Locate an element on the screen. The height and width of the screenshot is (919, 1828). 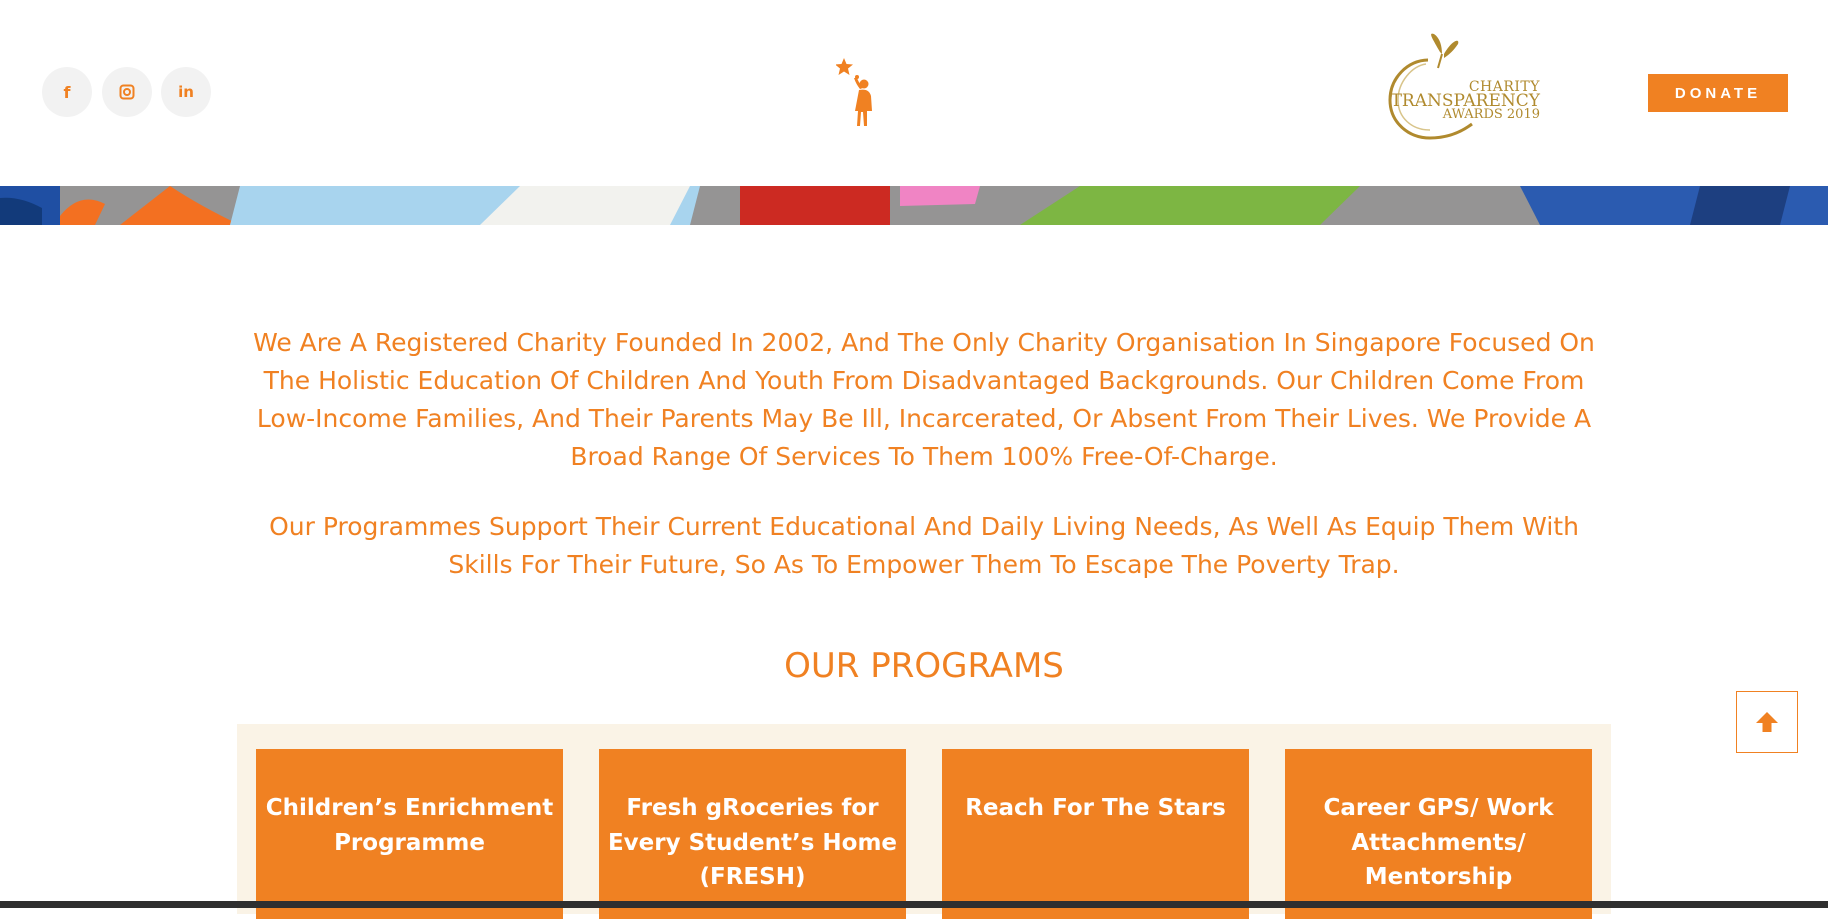
scroll-to-top-button is located at coordinates (1767, 722).